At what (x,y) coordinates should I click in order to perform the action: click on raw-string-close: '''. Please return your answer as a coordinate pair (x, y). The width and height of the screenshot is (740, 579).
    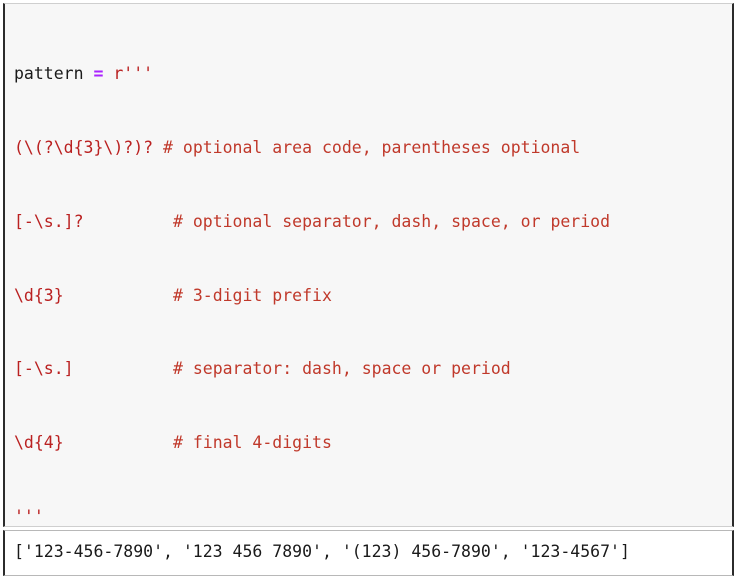
    Looking at the image, I should click on (29, 516).